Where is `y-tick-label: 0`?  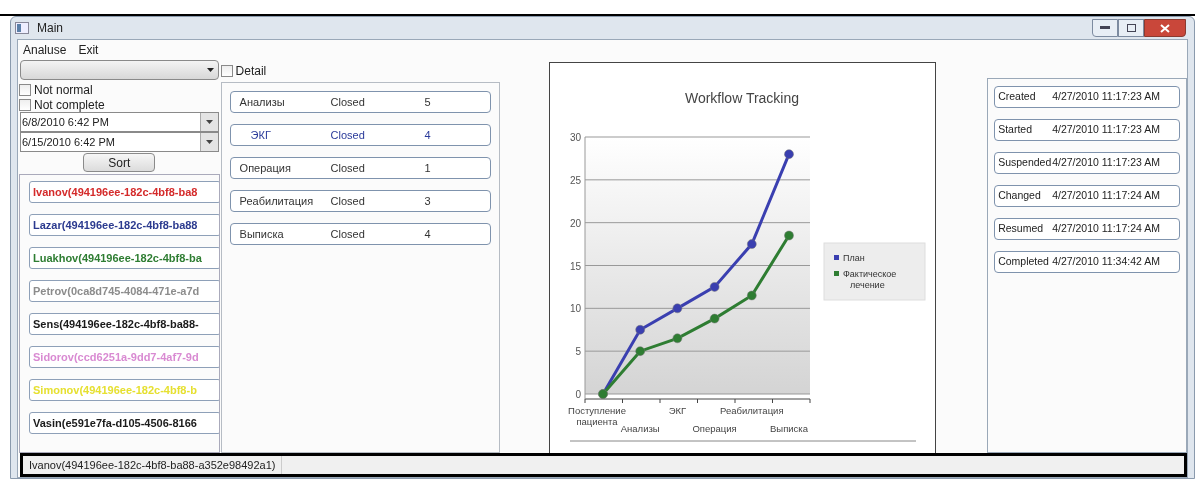
y-tick-label: 0 is located at coordinates (578, 394).